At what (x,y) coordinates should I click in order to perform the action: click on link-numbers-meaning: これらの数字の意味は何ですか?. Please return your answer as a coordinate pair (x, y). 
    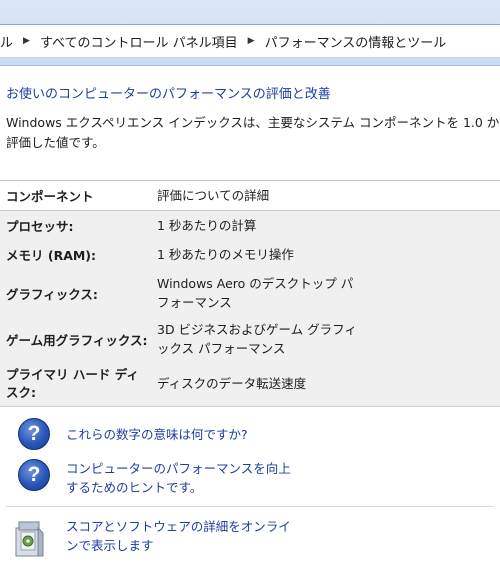
    Looking at the image, I should click on (157, 434).